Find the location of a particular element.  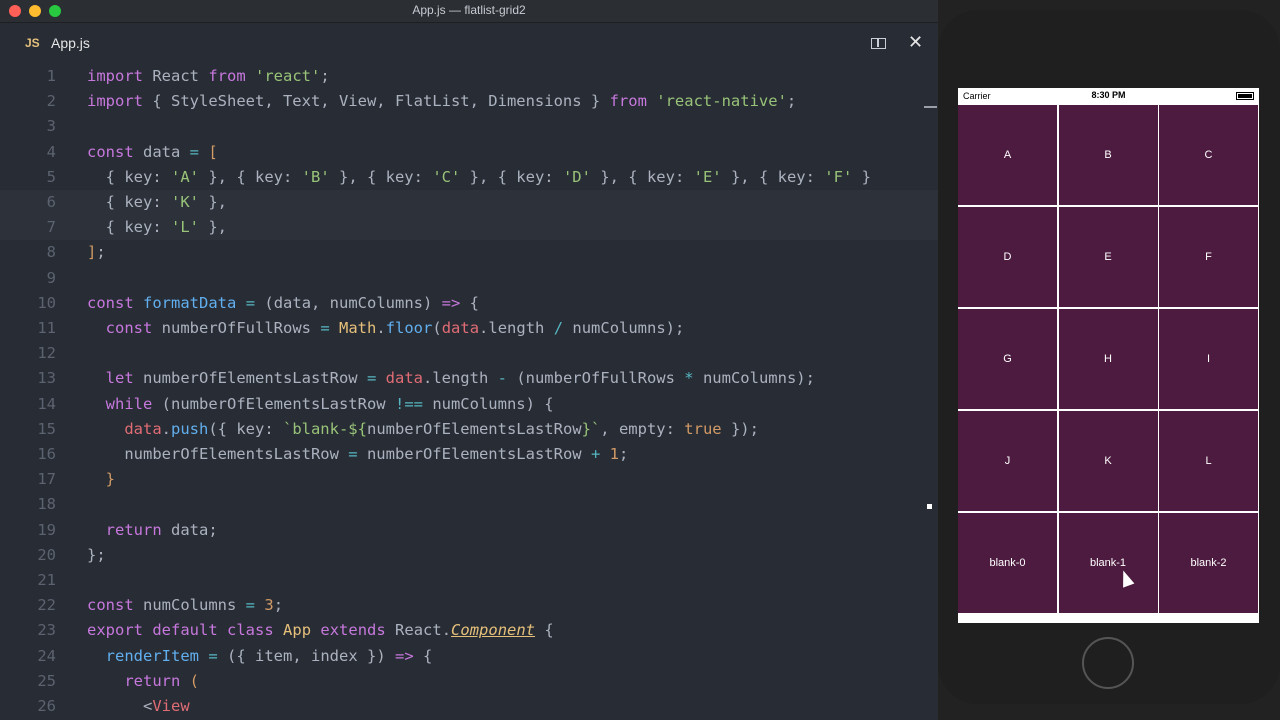

code-line: 3 is located at coordinates (469, 126).